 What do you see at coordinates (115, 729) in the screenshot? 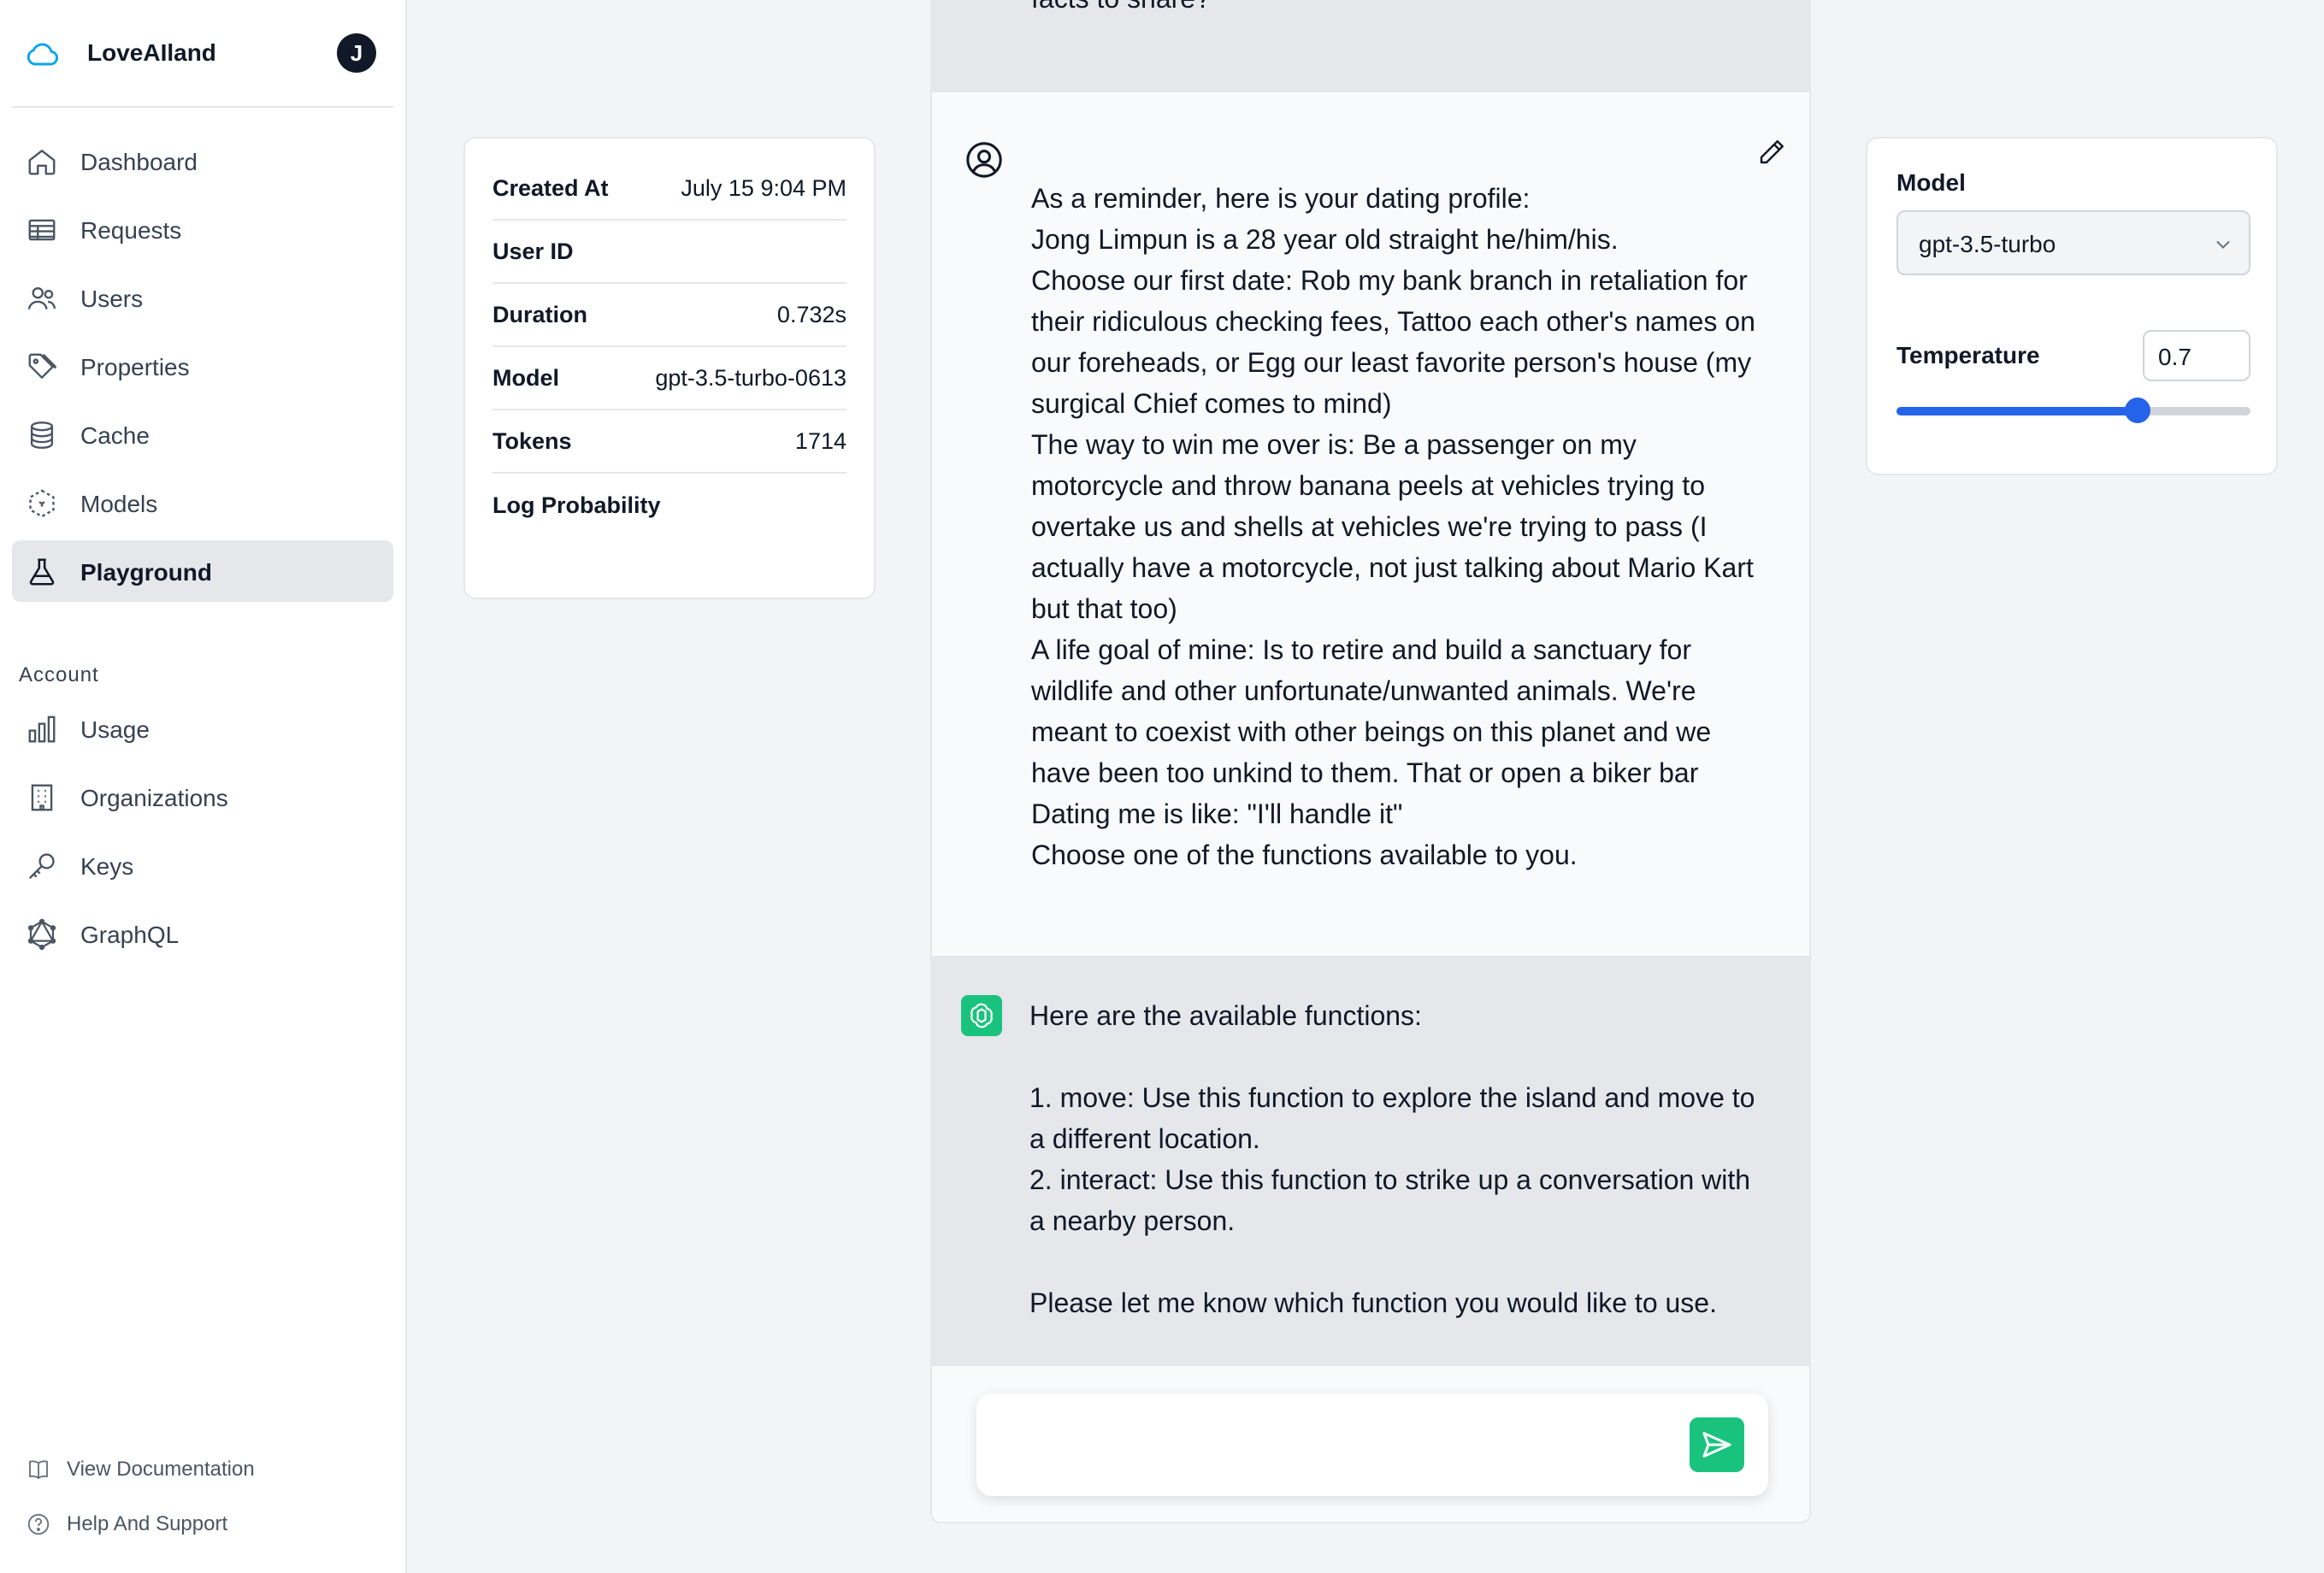
I see `sidebar-item-label: Usage` at bounding box center [115, 729].